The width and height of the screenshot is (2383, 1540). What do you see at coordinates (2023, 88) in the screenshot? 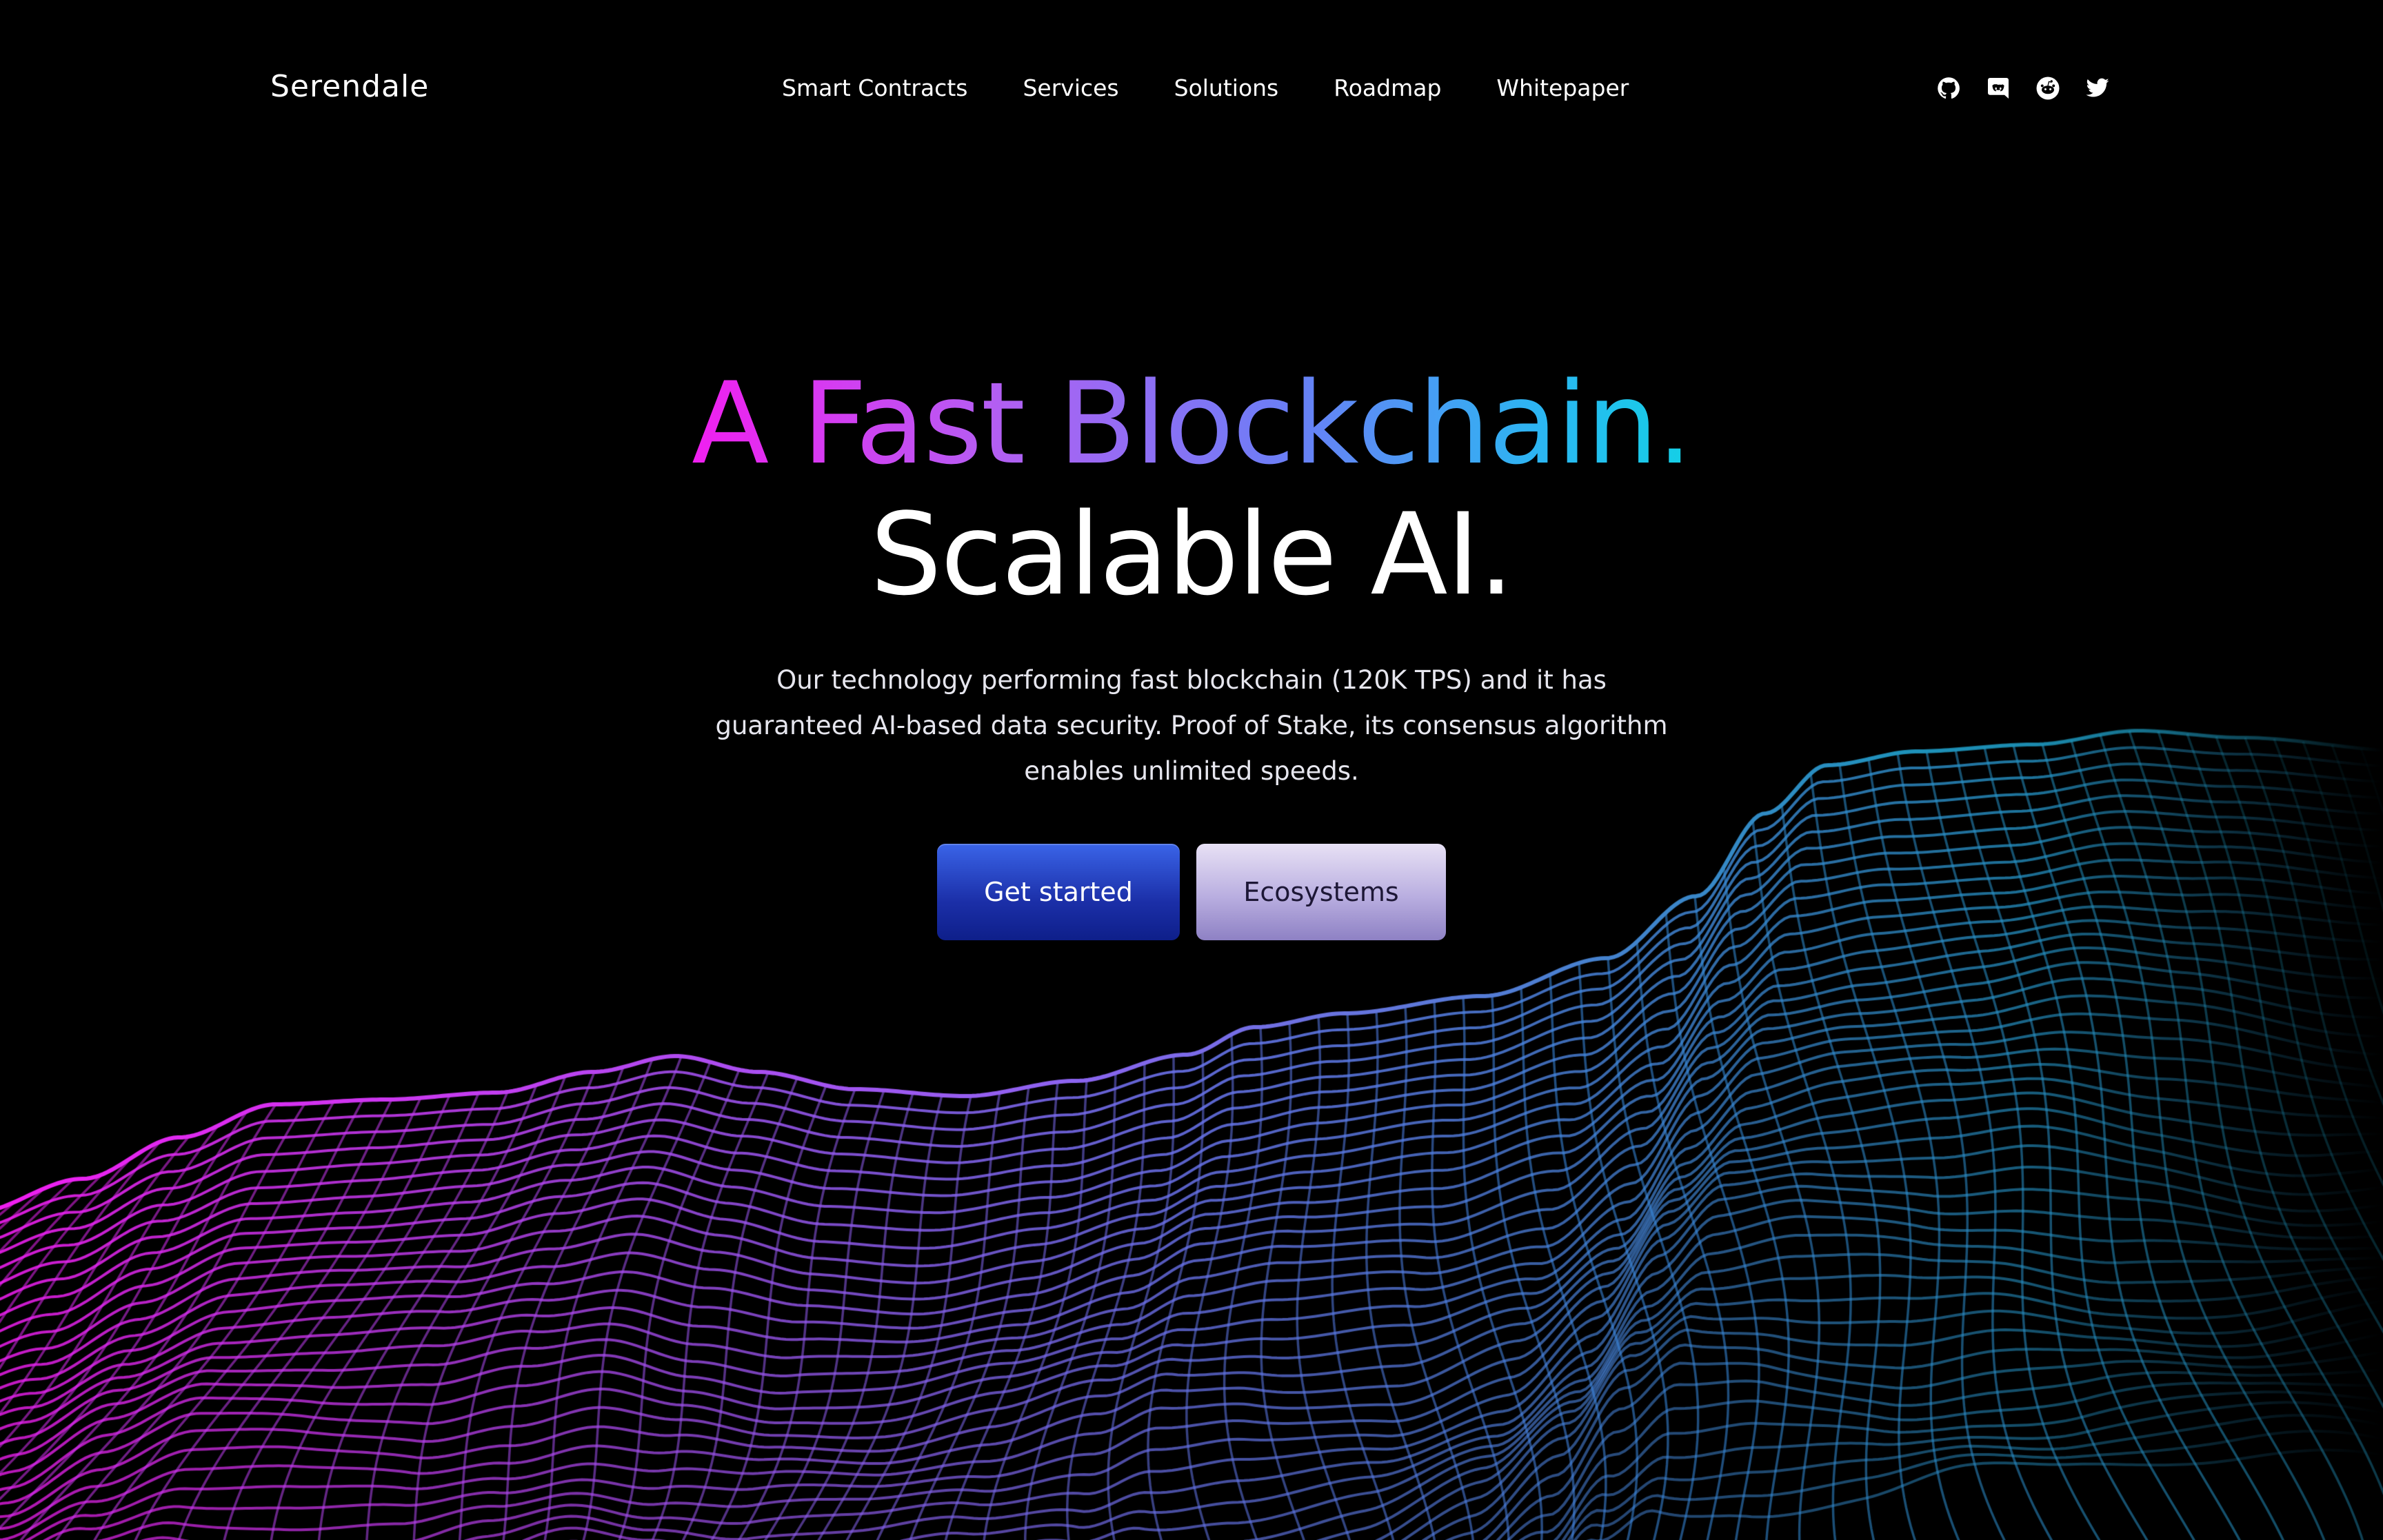
I see `social-links` at bounding box center [2023, 88].